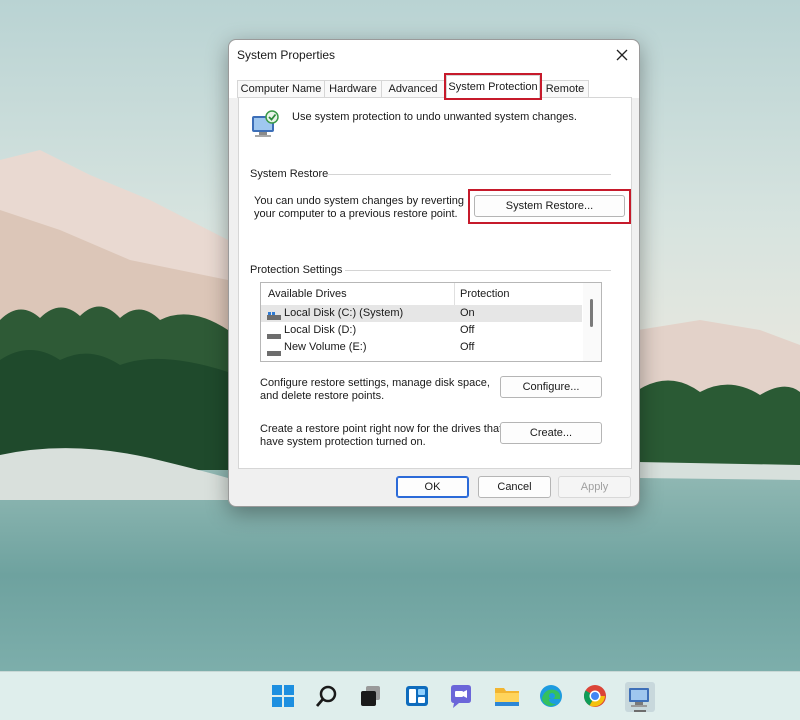 The image size is (800, 720). I want to click on list-scrollbar, so click(592, 322).